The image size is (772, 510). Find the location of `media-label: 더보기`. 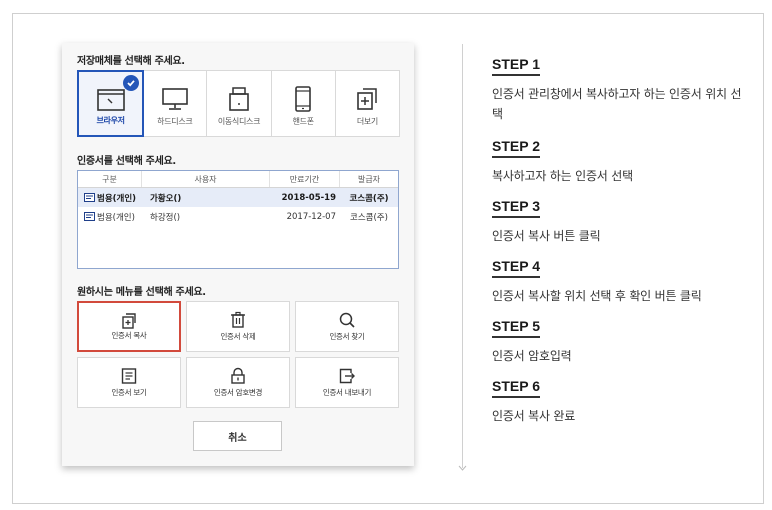

media-label: 더보기 is located at coordinates (367, 121).